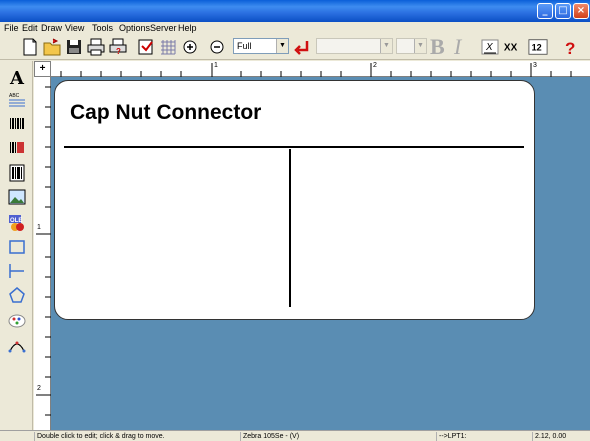 This screenshot has width=590, height=441. I want to click on menu-edit: Edit, so click(30, 28).